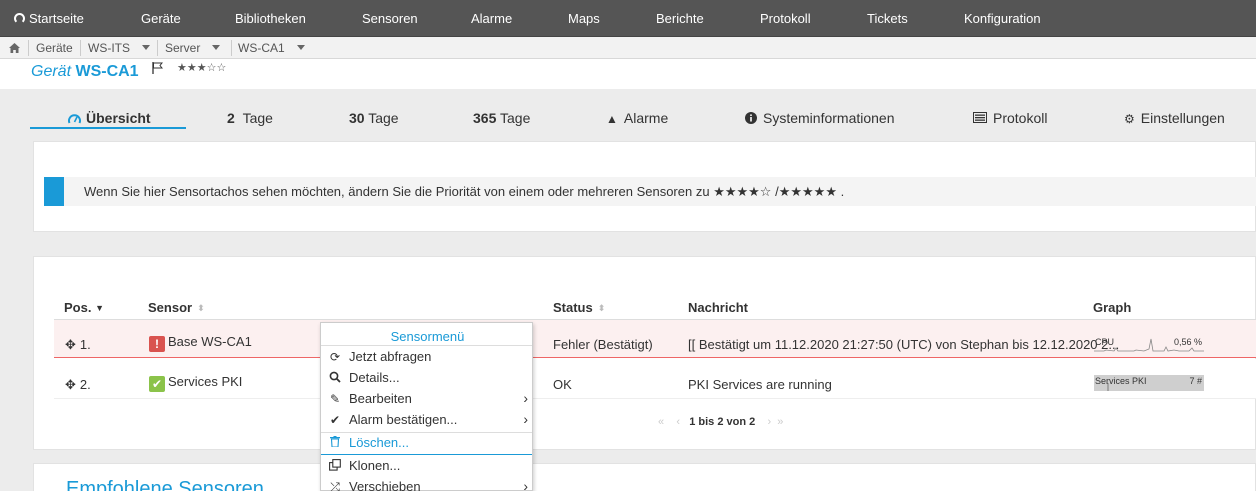 This screenshot has height=491, width=1256. I want to click on sort-desc-icon: ▼, so click(100, 308).